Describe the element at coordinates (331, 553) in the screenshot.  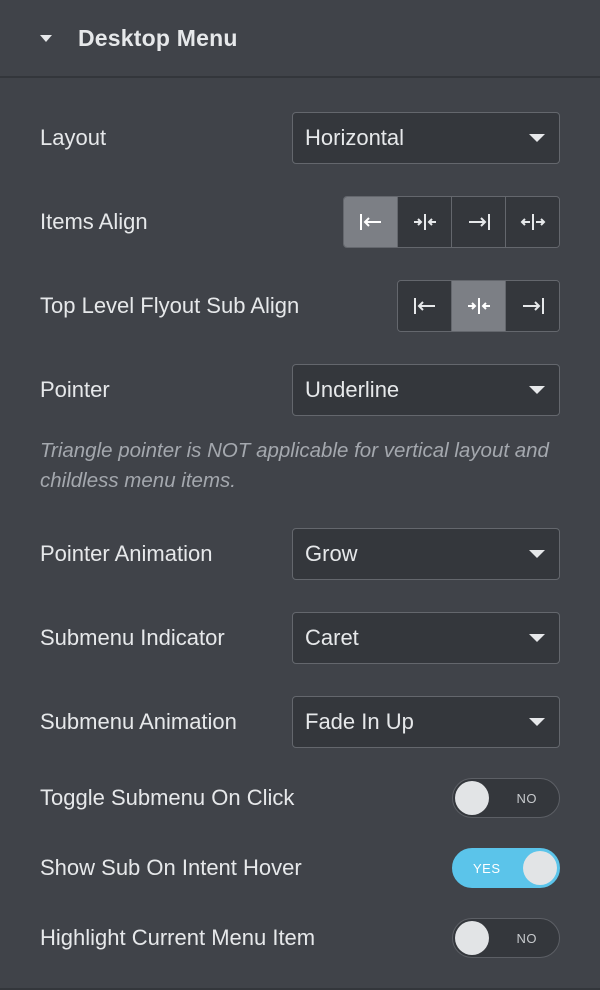
I see `pointer-animation-select-value: Grow` at that location.